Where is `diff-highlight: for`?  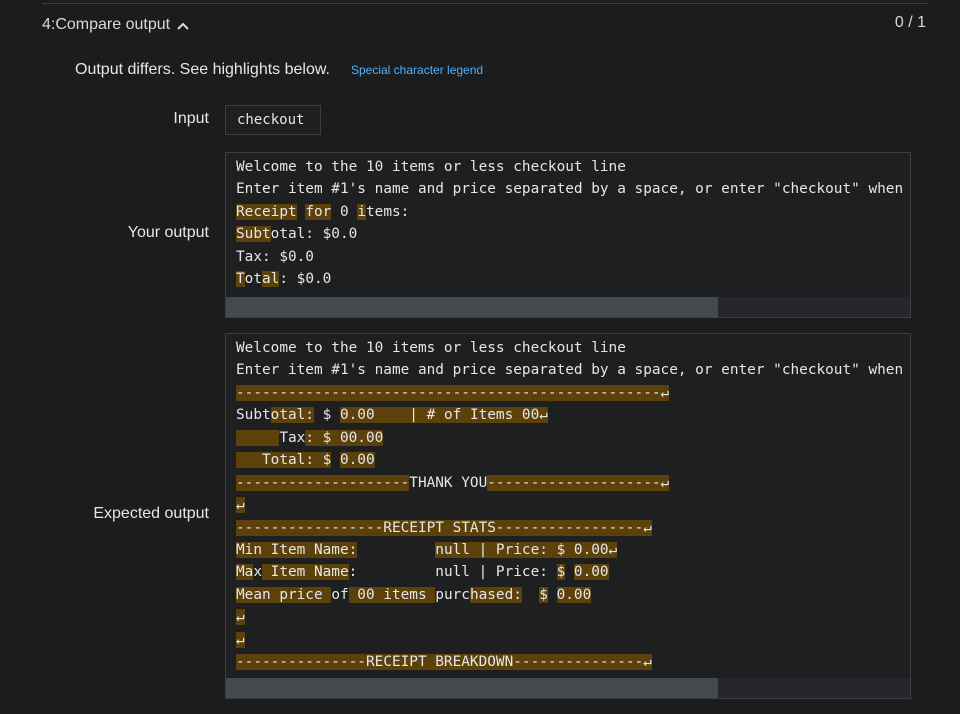 diff-highlight: for is located at coordinates (318, 211).